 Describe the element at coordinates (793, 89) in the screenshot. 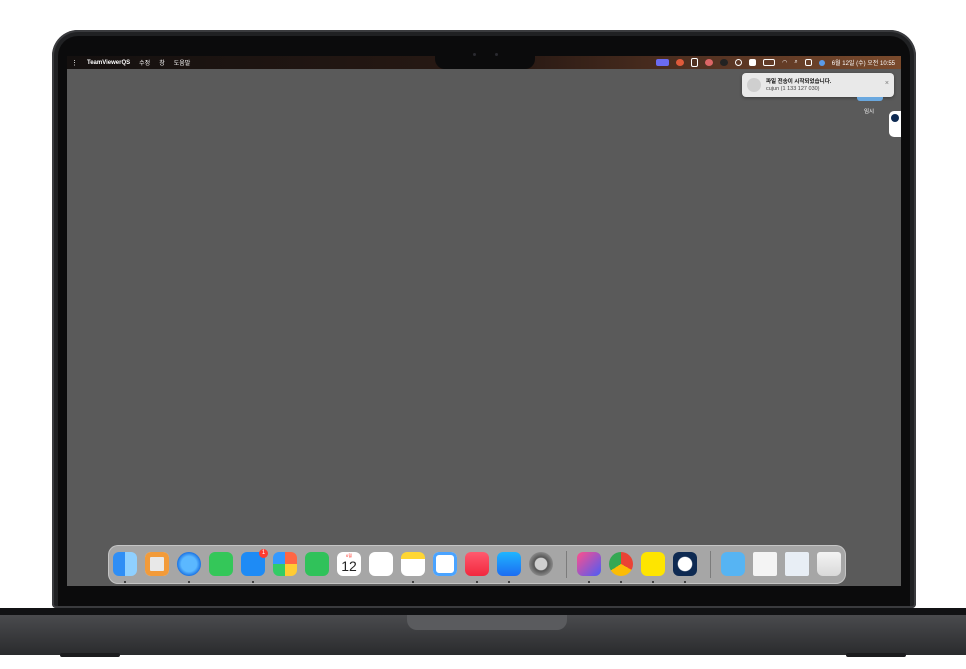

I see `notification-subtitle: cujun (1 133 127 030)` at that location.